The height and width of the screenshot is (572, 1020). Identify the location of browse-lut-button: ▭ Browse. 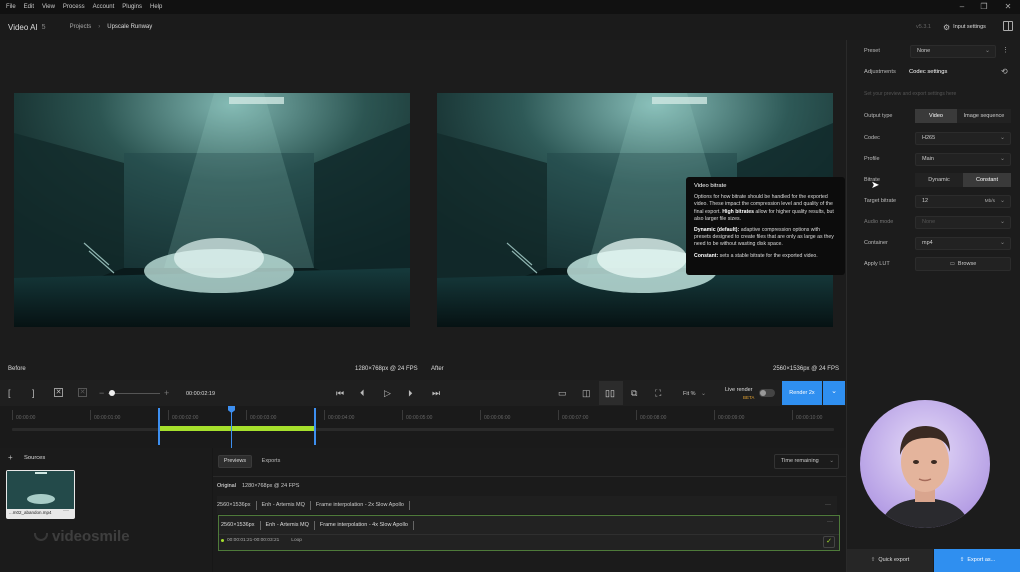
(963, 264).